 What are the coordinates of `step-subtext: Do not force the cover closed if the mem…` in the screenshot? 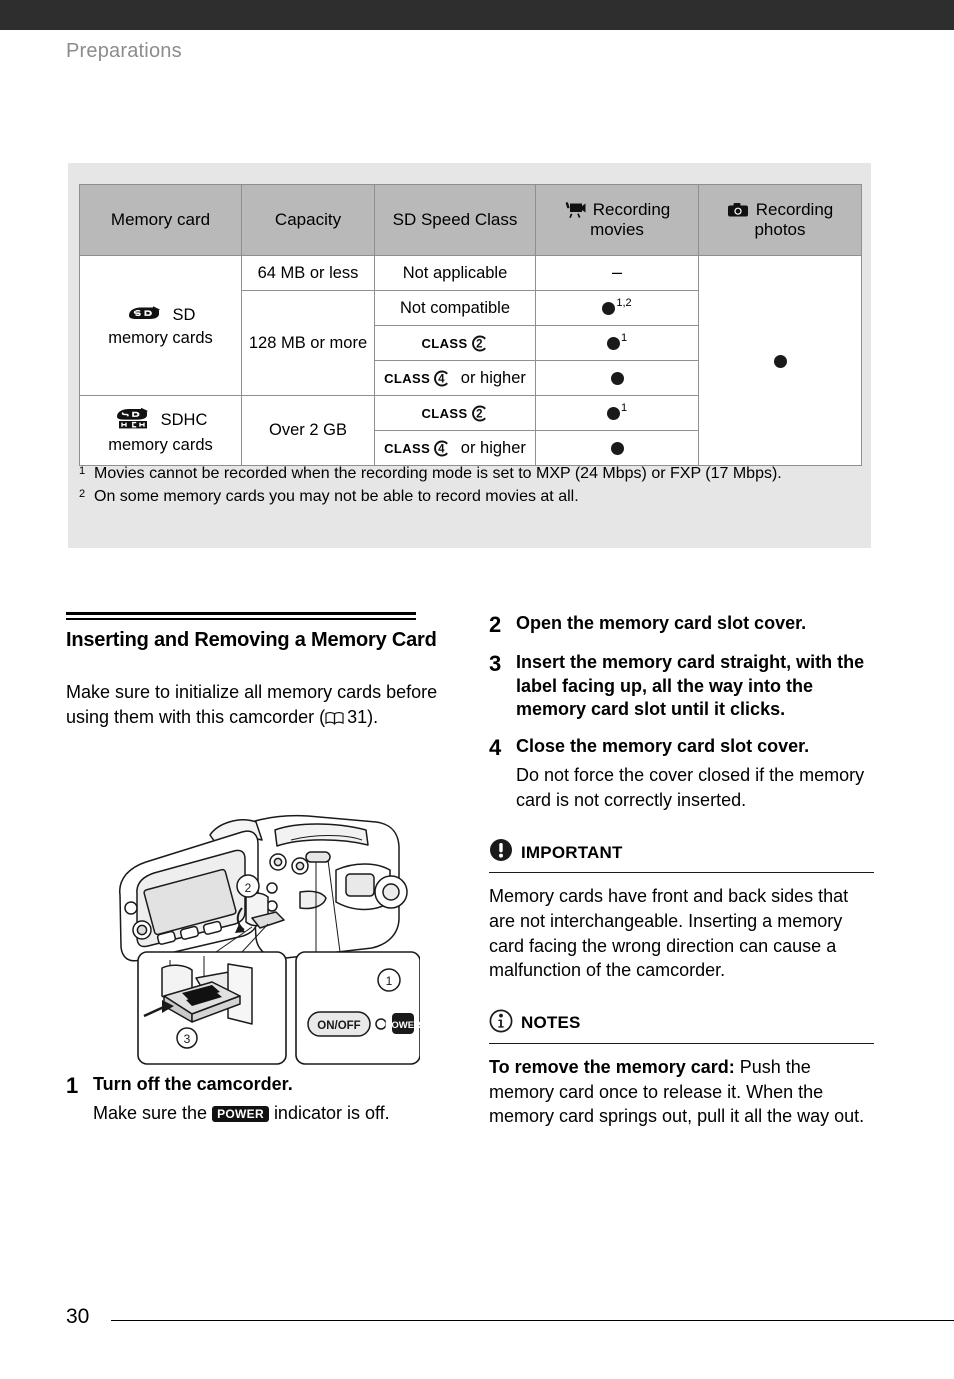 It's located at (690, 787).